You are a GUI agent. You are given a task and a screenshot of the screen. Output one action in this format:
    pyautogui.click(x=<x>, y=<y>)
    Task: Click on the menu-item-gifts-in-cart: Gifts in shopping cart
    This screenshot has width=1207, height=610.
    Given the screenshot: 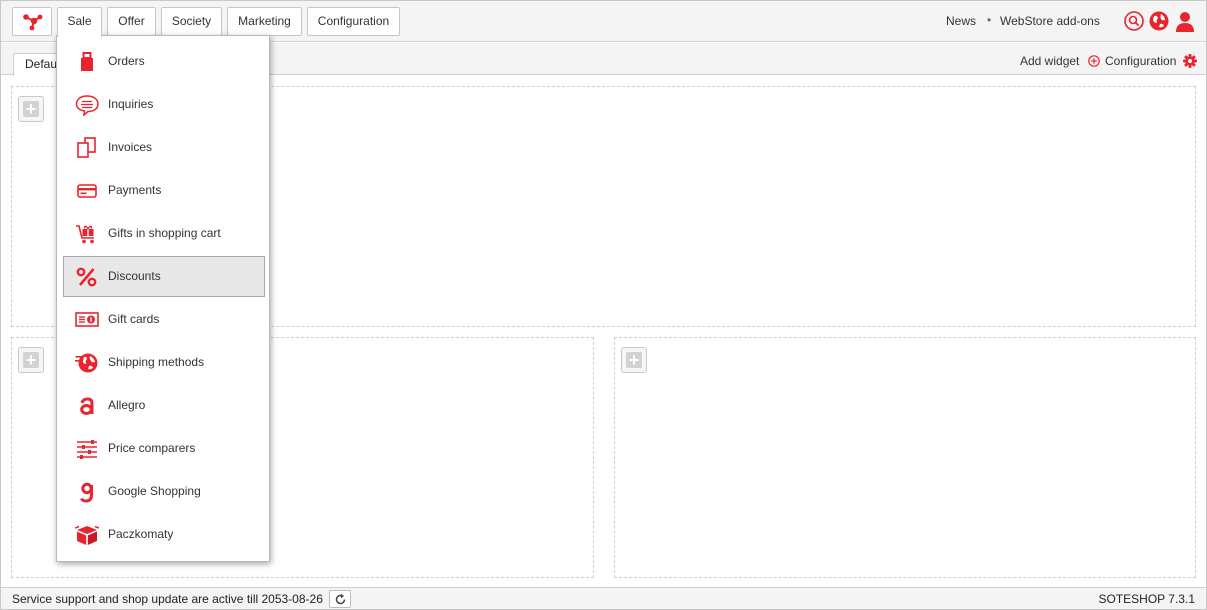 What is the action you would take?
    pyautogui.click(x=164, y=233)
    